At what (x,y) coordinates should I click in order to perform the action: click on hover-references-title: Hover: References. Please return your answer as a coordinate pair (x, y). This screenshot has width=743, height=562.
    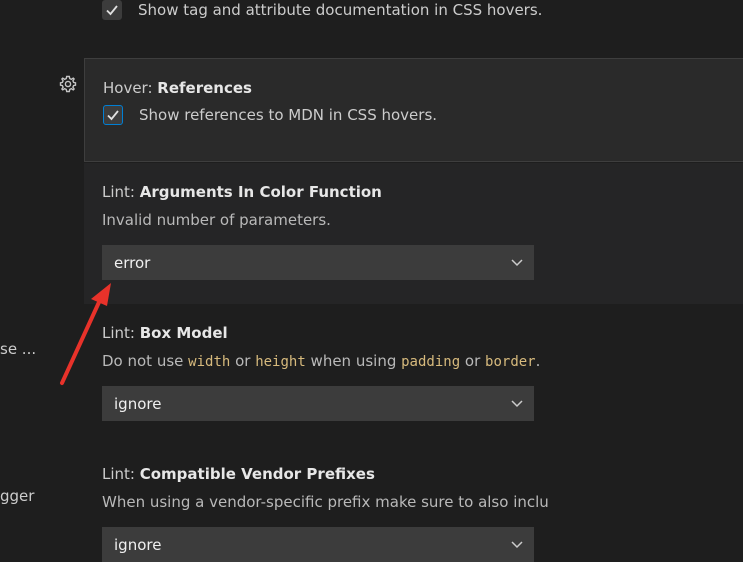
    Looking at the image, I should click on (177, 88).